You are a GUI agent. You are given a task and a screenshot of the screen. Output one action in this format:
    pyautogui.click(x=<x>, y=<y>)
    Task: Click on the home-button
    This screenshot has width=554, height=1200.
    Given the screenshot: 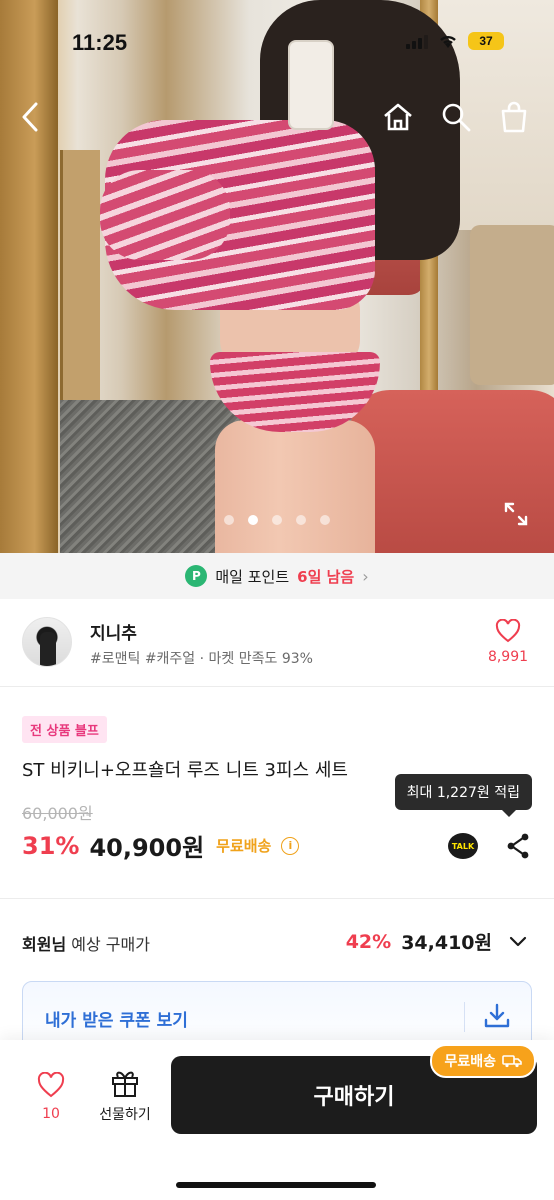 What is the action you would take?
    pyautogui.click(x=398, y=117)
    